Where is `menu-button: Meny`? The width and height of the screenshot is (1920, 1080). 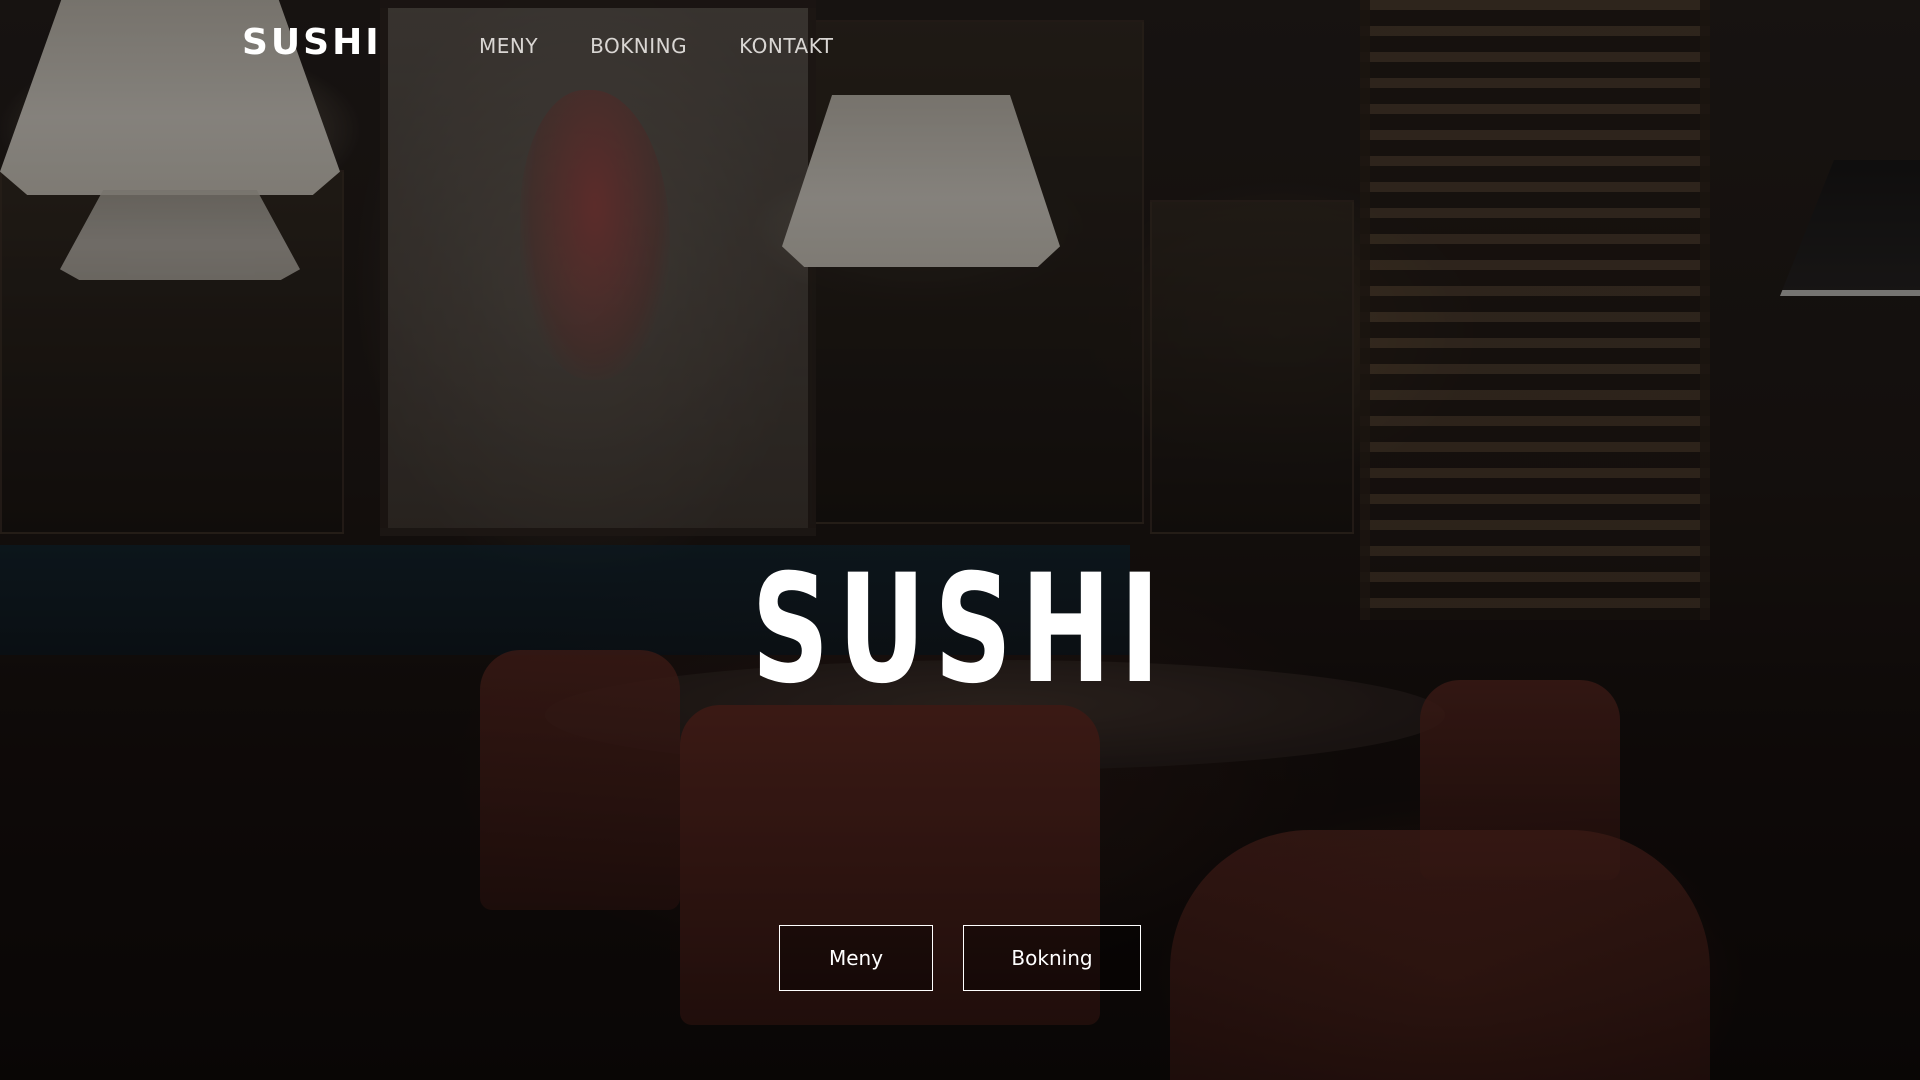
menu-button: Meny is located at coordinates (856, 958).